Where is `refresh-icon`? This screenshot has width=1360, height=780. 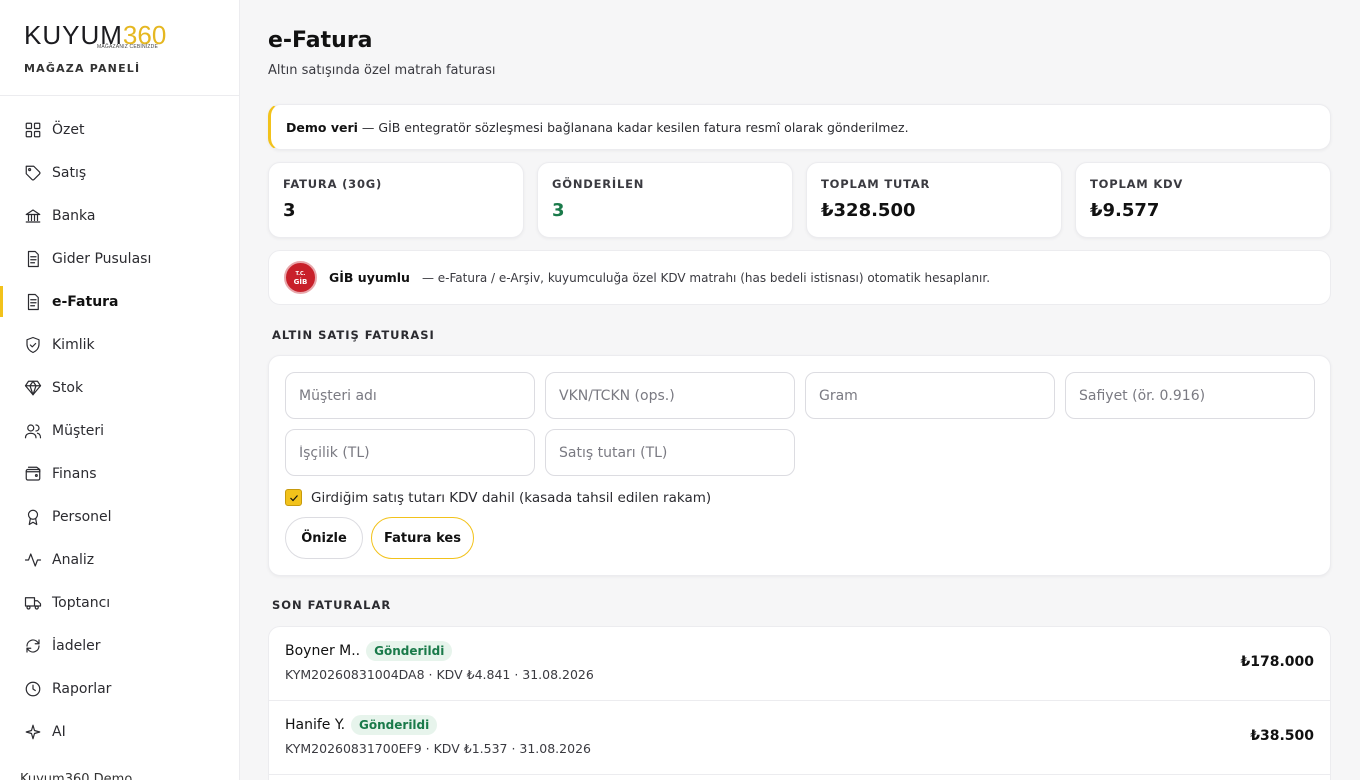 refresh-icon is located at coordinates (33, 645).